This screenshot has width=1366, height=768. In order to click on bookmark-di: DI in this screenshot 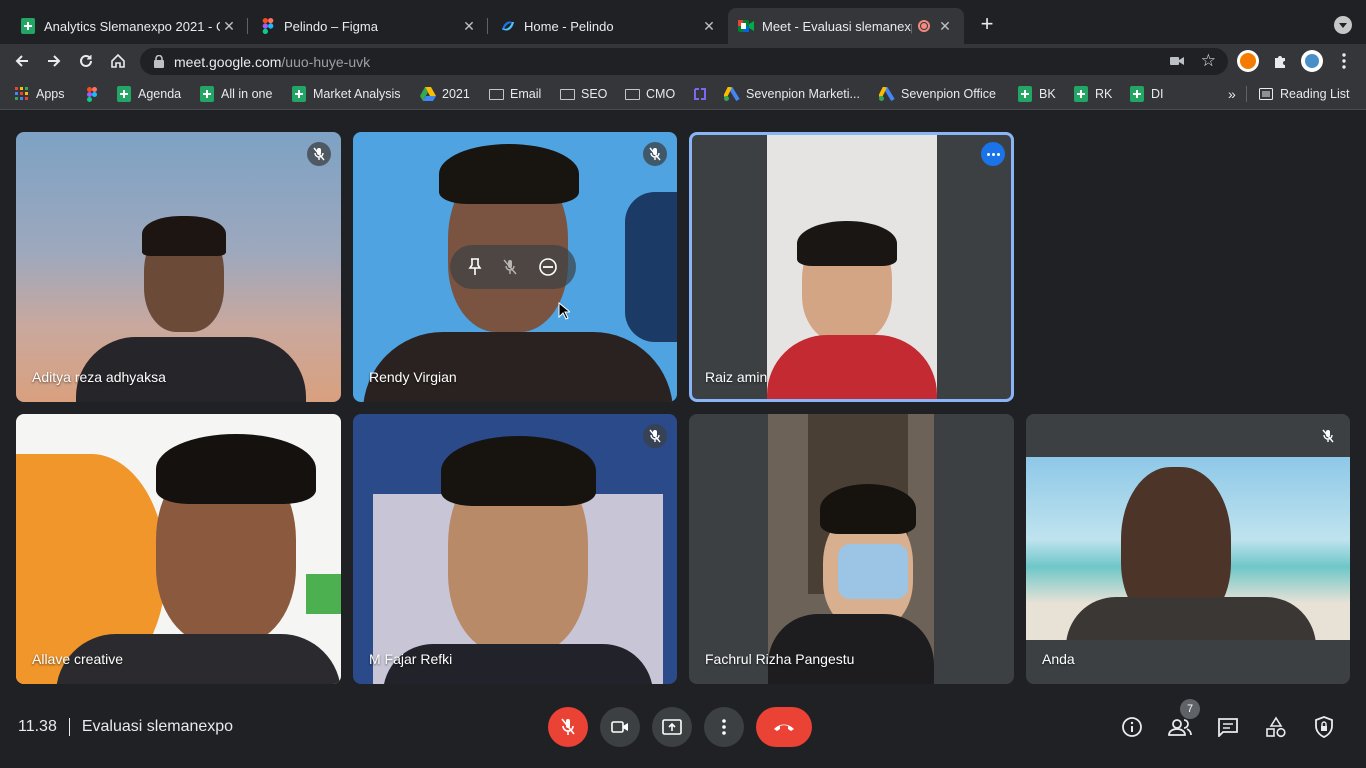, I will do `click(1146, 94)`.